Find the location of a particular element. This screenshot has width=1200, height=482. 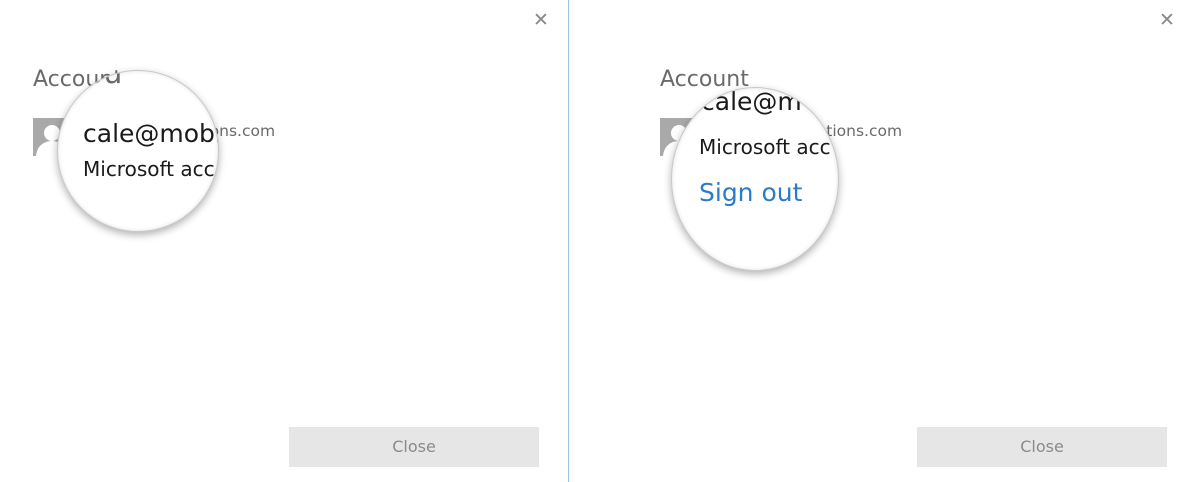

magnified-email: cale@m is located at coordinates (751, 101).